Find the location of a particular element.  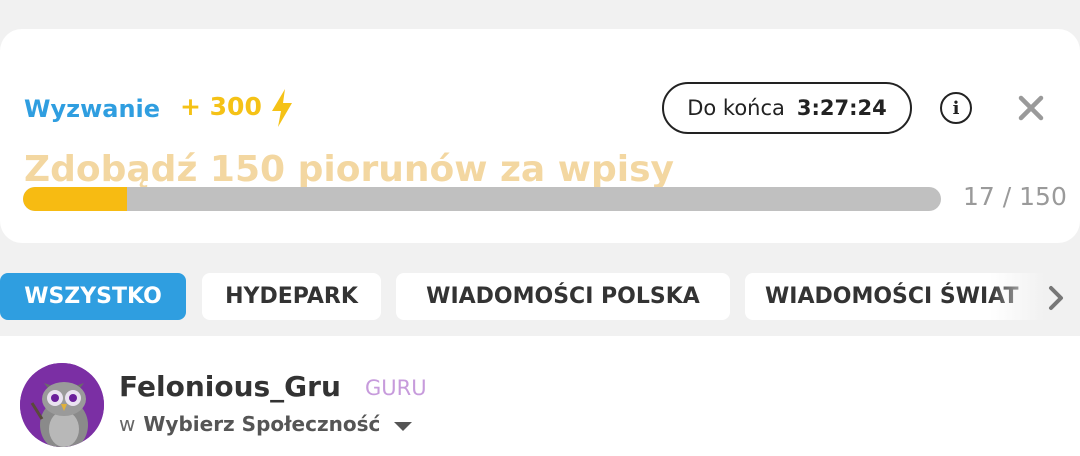

tab-hydepark: HYDEPARK is located at coordinates (291, 296).